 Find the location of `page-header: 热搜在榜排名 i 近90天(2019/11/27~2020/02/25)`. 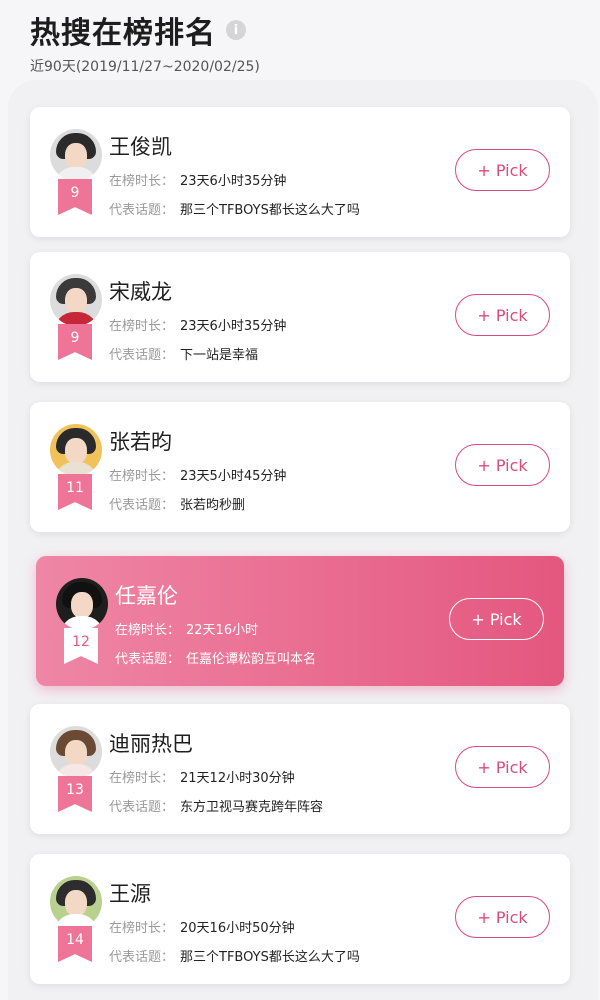

page-header: 热搜在榜排名 i 近90天(2019/11/27~2020/02/25) is located at coordinates (145, 42).